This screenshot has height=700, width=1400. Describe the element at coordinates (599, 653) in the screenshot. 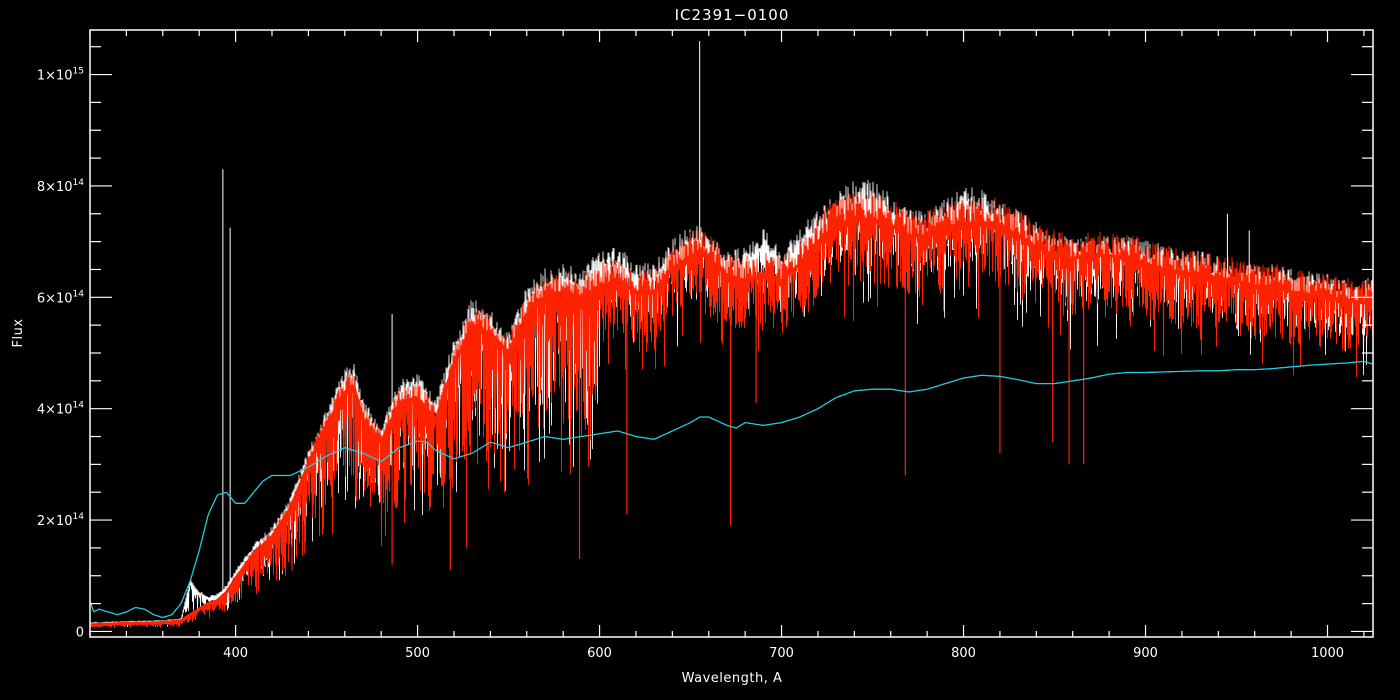

I see `x-tick-label: 600` at that location.